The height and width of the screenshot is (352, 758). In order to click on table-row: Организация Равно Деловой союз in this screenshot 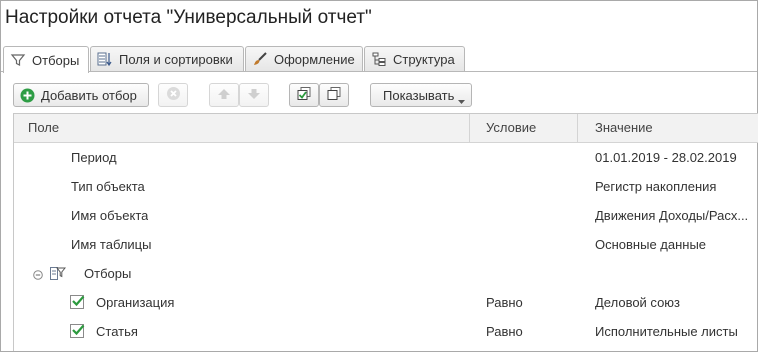, I will do `click(386, 302)`.